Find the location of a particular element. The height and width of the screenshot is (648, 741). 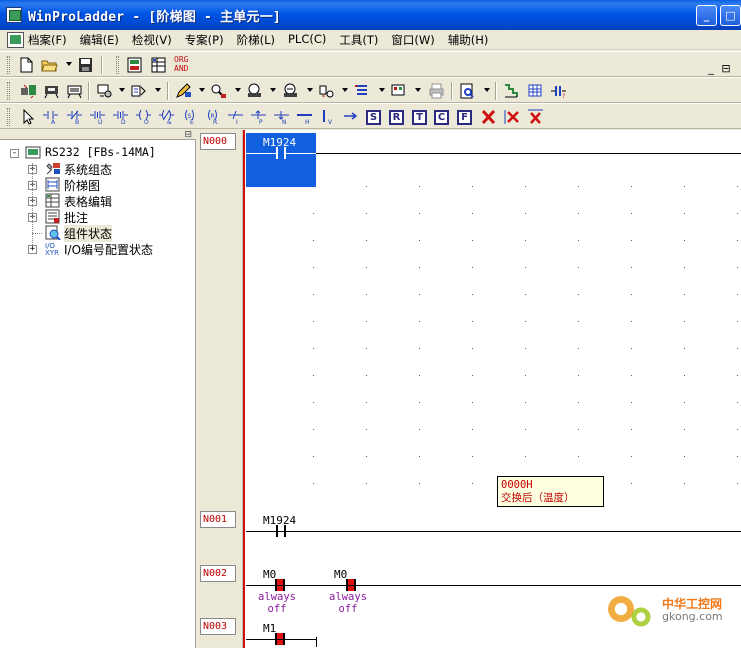

force-icon is located at coordinates (138, 91).